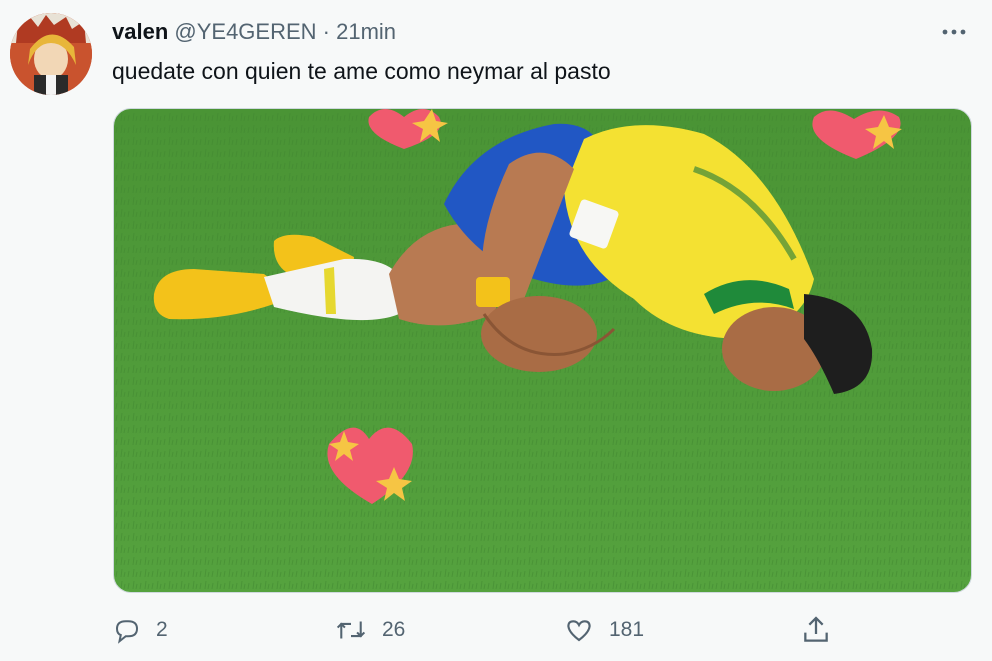 The image size is (992, 661). I want to click on like-count: 181, so click(627, 629).